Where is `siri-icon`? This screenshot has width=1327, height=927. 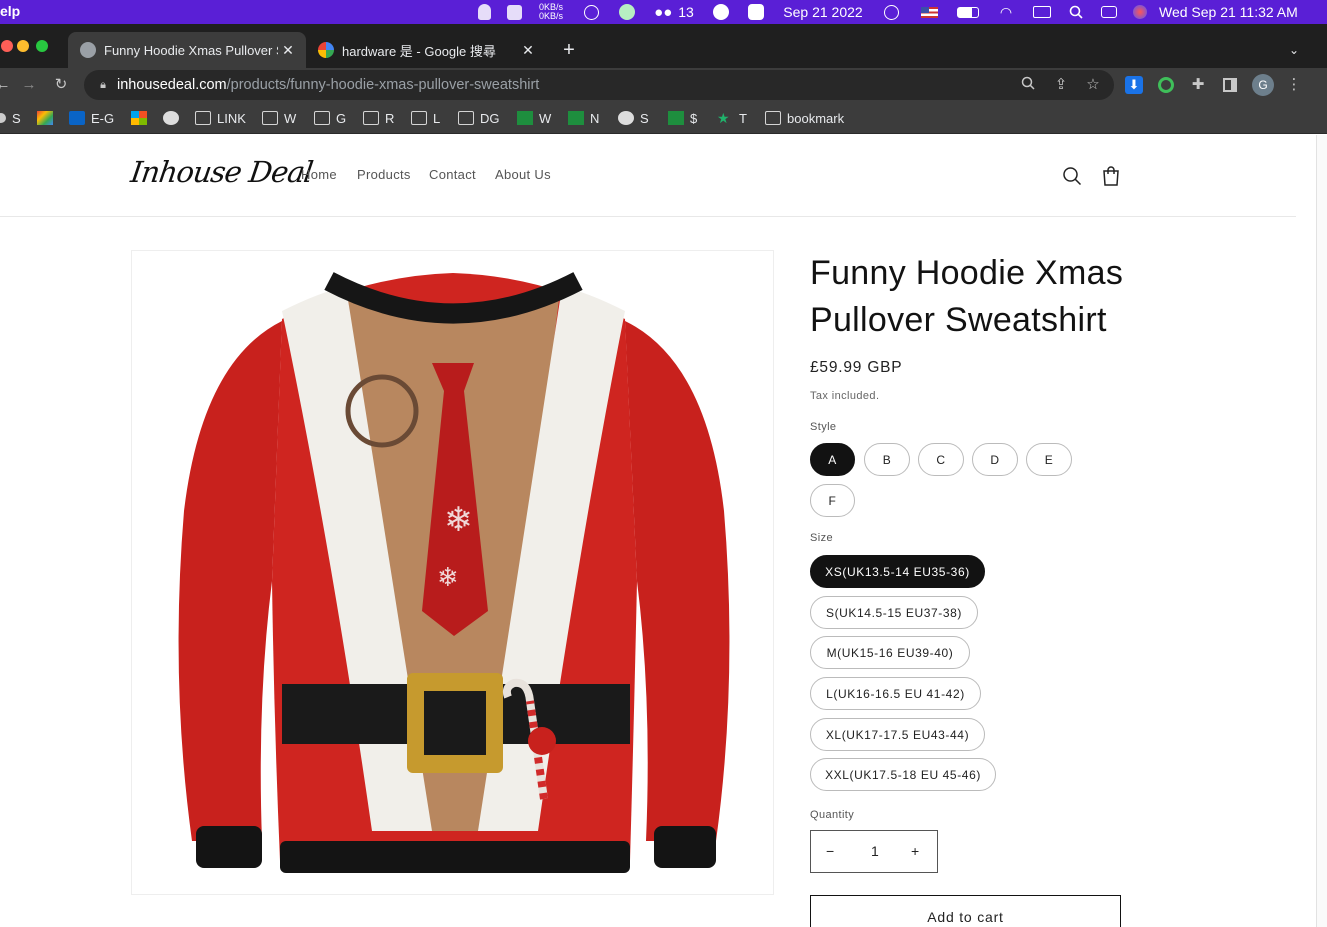 siri-icon is located at coordinates (1140, 12).